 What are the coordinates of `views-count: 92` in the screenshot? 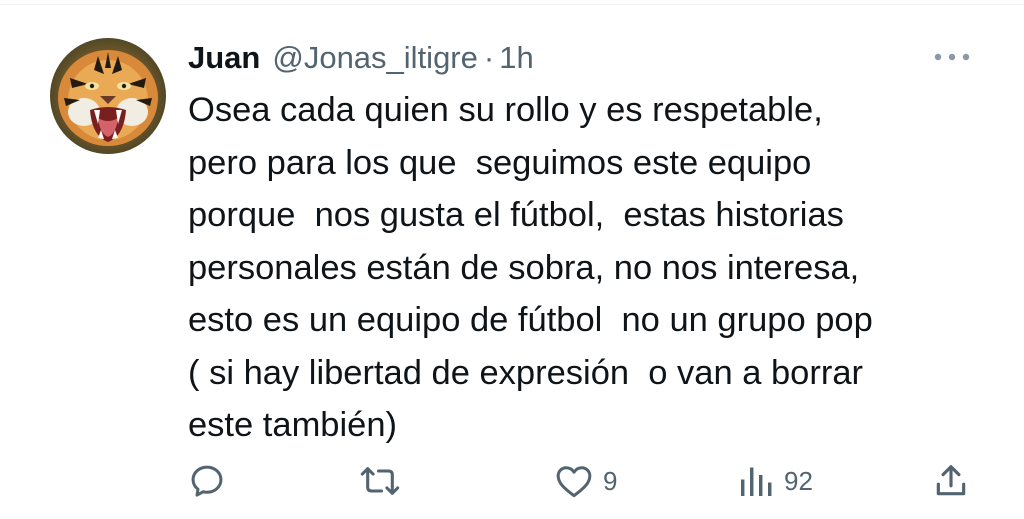 It's located at (798, 480).